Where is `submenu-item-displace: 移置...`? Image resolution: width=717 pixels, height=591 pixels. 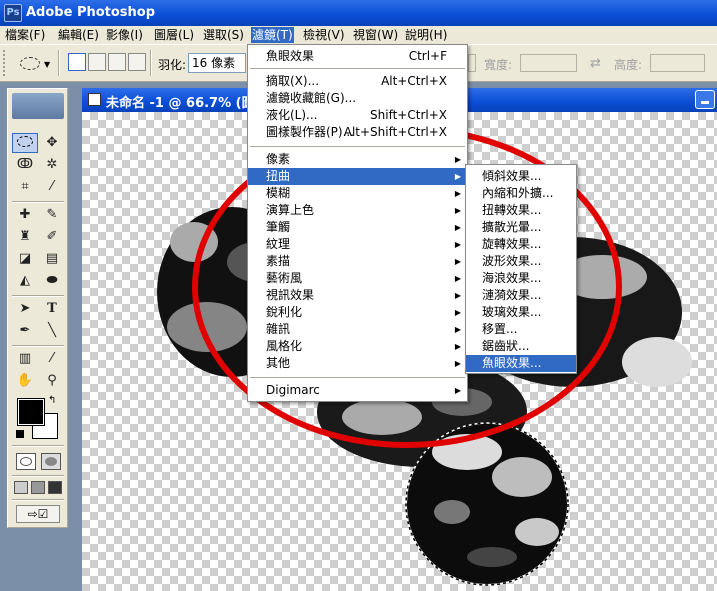
submenu-item-displace: 移置... is located at coordinates (521, 329).